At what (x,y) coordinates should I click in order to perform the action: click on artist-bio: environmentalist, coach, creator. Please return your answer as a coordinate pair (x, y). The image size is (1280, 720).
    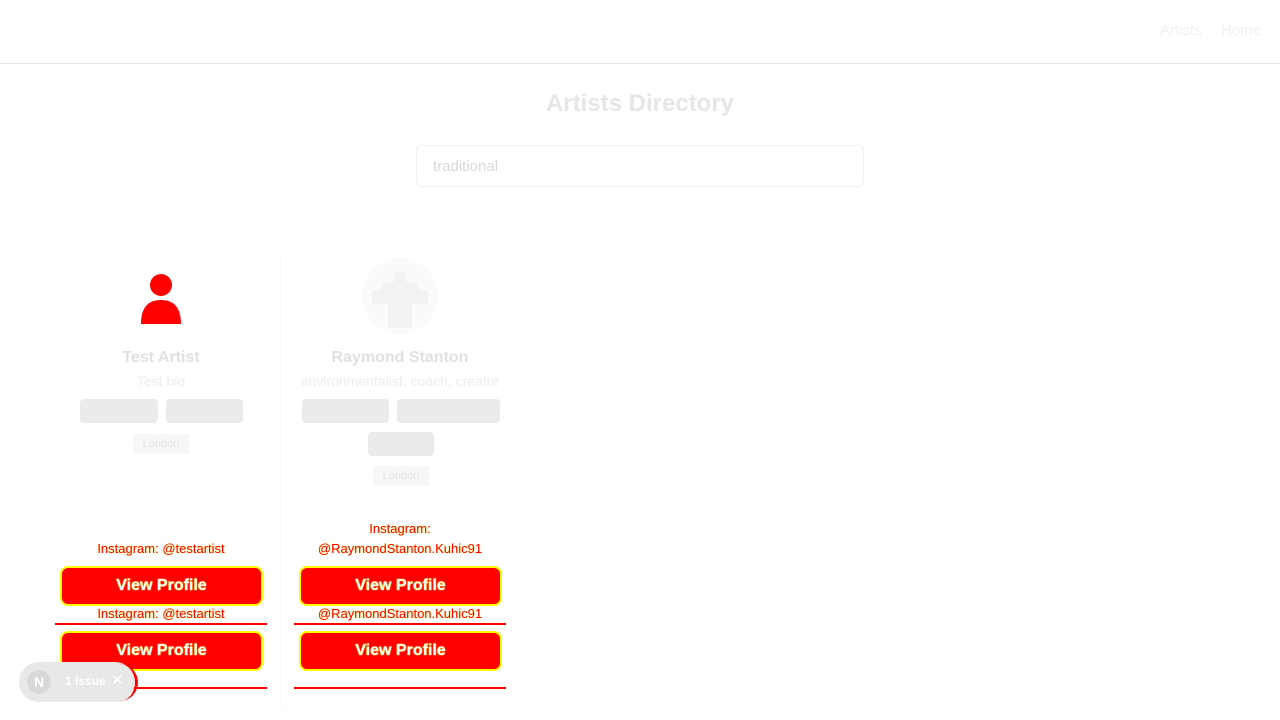
    Looking at the image, I should click on (400, 381).